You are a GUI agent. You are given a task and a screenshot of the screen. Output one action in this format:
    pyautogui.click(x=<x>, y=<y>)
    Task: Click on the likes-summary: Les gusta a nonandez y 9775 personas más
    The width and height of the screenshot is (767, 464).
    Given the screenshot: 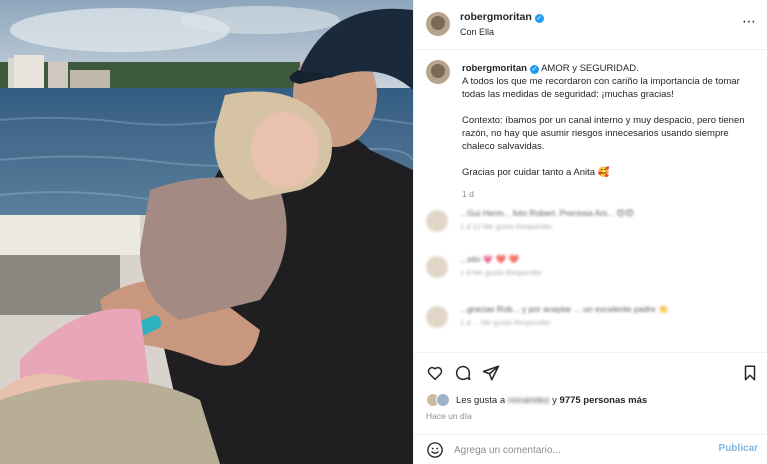 What is the action you would take?
    pyautogui.click(x=536, y=400)
    